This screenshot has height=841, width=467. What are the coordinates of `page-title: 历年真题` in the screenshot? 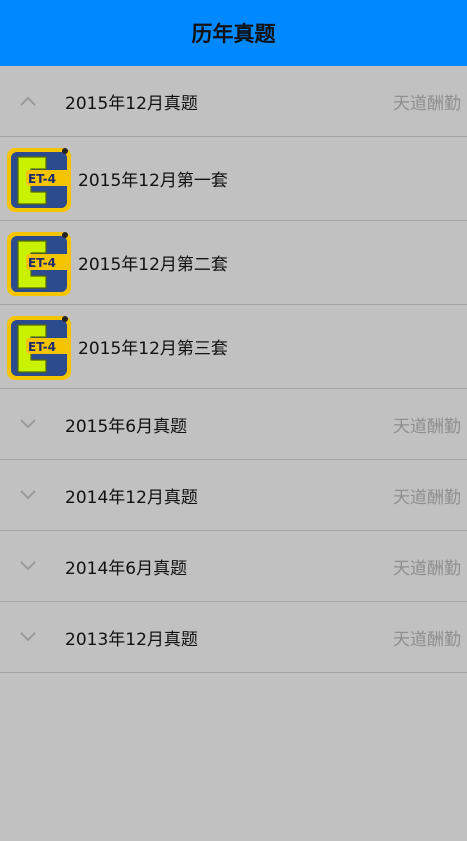 It's located at (233, 34).